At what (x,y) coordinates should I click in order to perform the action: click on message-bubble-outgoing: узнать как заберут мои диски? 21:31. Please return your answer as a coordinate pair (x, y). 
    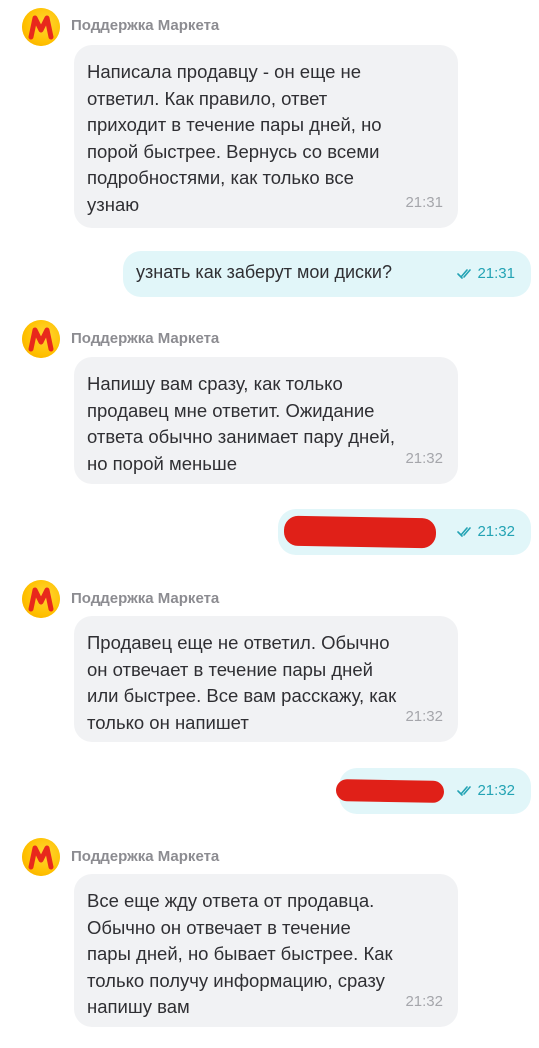
    Looking at the image, I should click on (327, 274).